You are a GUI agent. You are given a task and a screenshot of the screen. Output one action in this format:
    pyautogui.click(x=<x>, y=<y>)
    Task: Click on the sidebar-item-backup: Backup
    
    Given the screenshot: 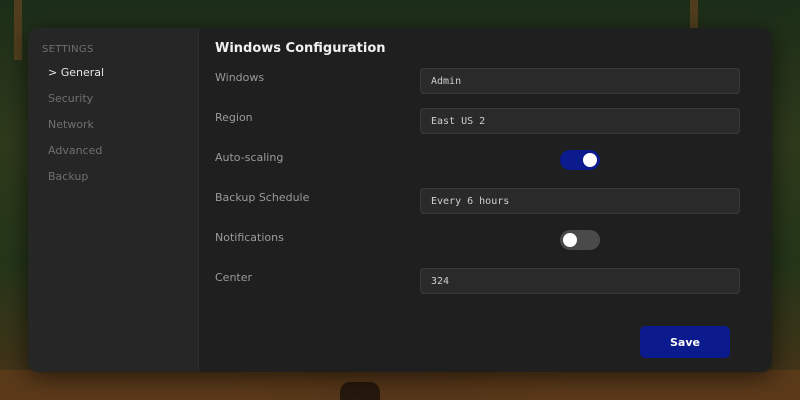 What is the action you would take?
    pyautogui.click(x=68, y=176)
    